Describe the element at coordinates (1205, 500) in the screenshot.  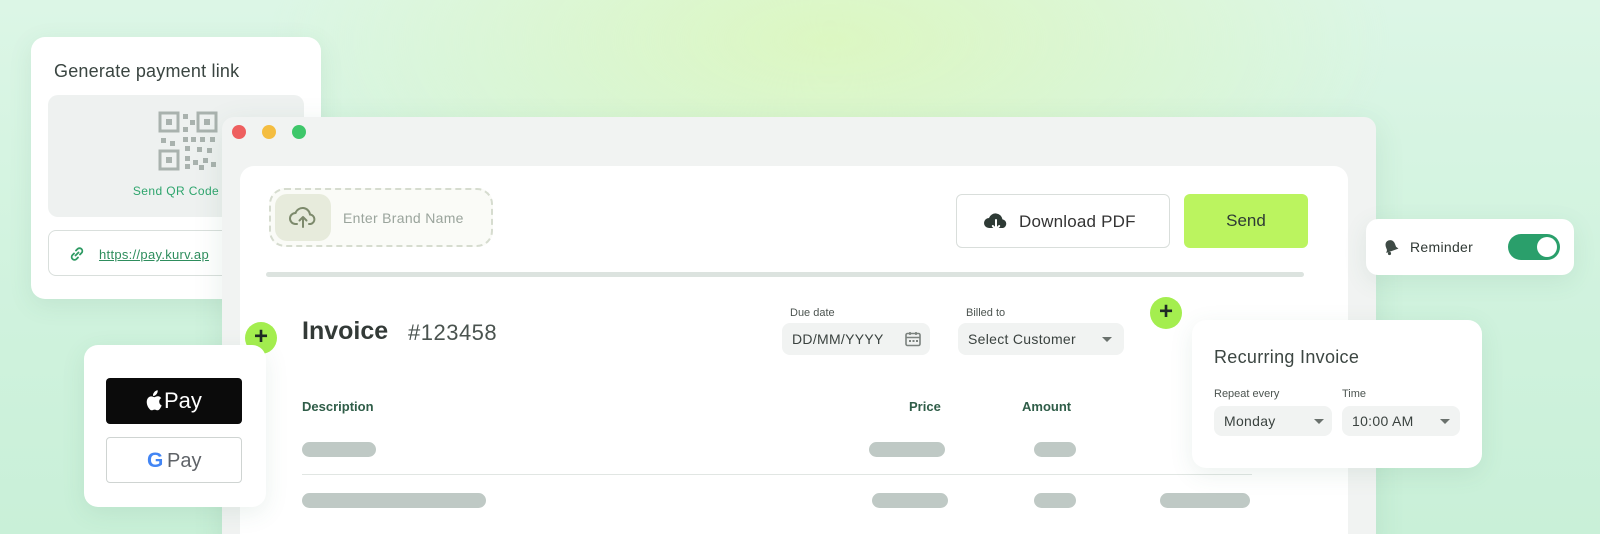
I see `skeleton-total` at that location.